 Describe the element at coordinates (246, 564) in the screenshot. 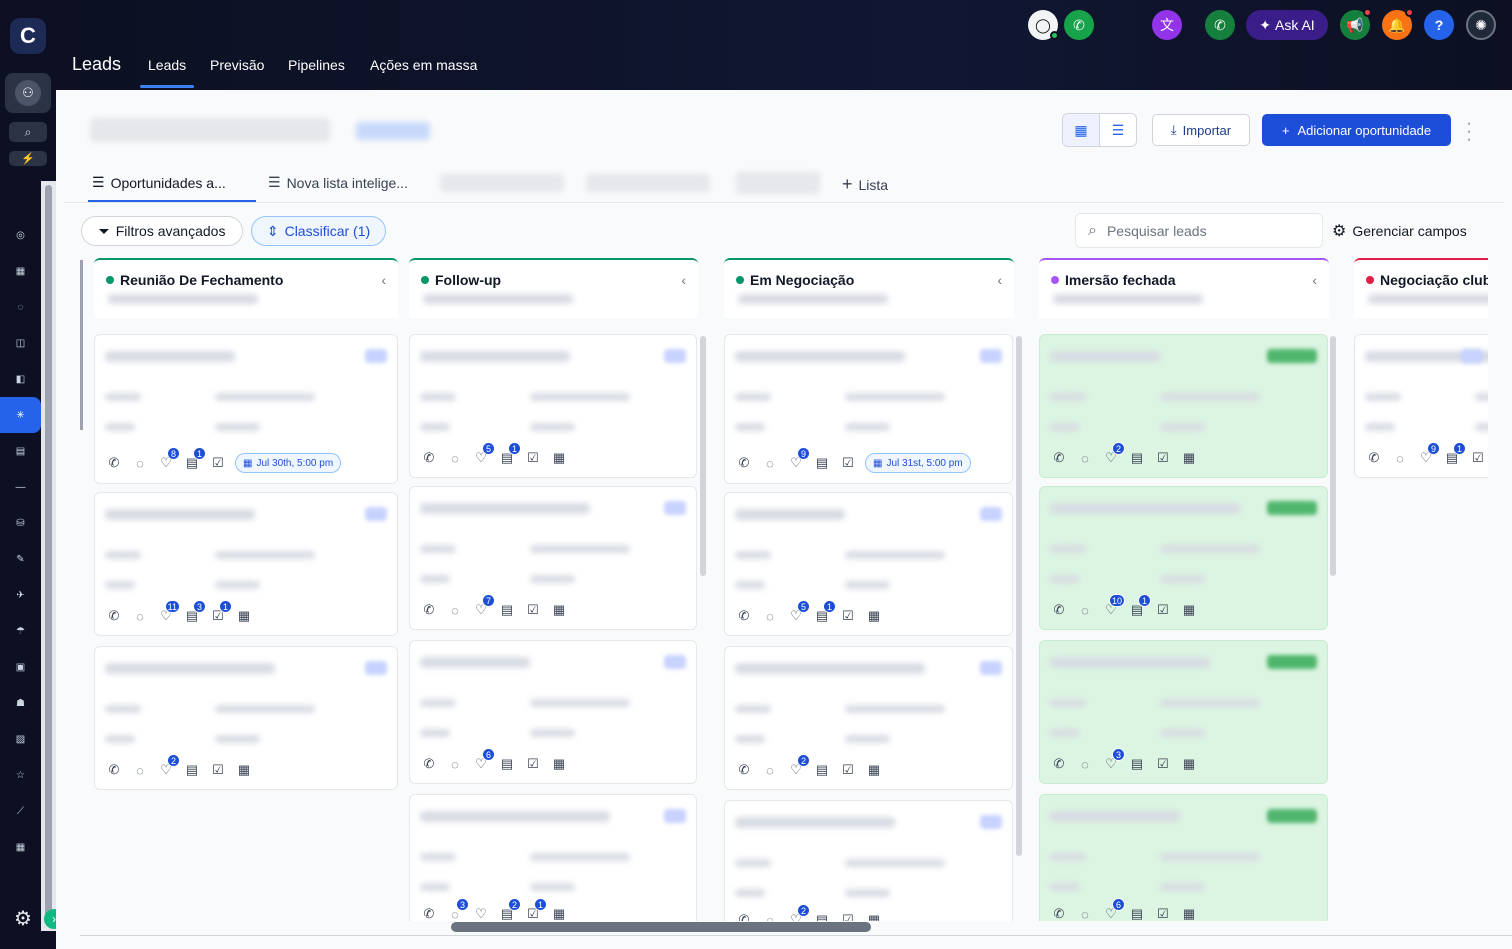

I see `opportunity-card: ✆ ◌ ♡ 11 ▤ 3 ☑ 1 ▦` at that location.